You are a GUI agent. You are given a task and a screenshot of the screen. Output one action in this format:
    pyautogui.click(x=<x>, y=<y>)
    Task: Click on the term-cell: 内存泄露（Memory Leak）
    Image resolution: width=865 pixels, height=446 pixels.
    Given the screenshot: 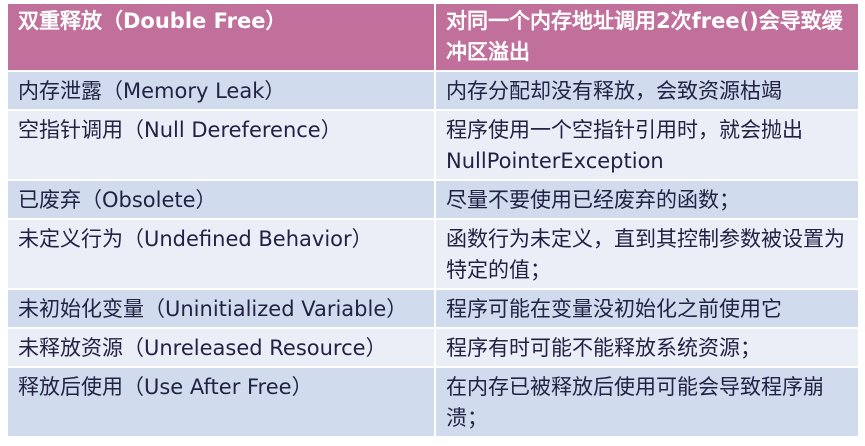 What is the action you would take?
    pyautogui.click(x=221, y=90)
    